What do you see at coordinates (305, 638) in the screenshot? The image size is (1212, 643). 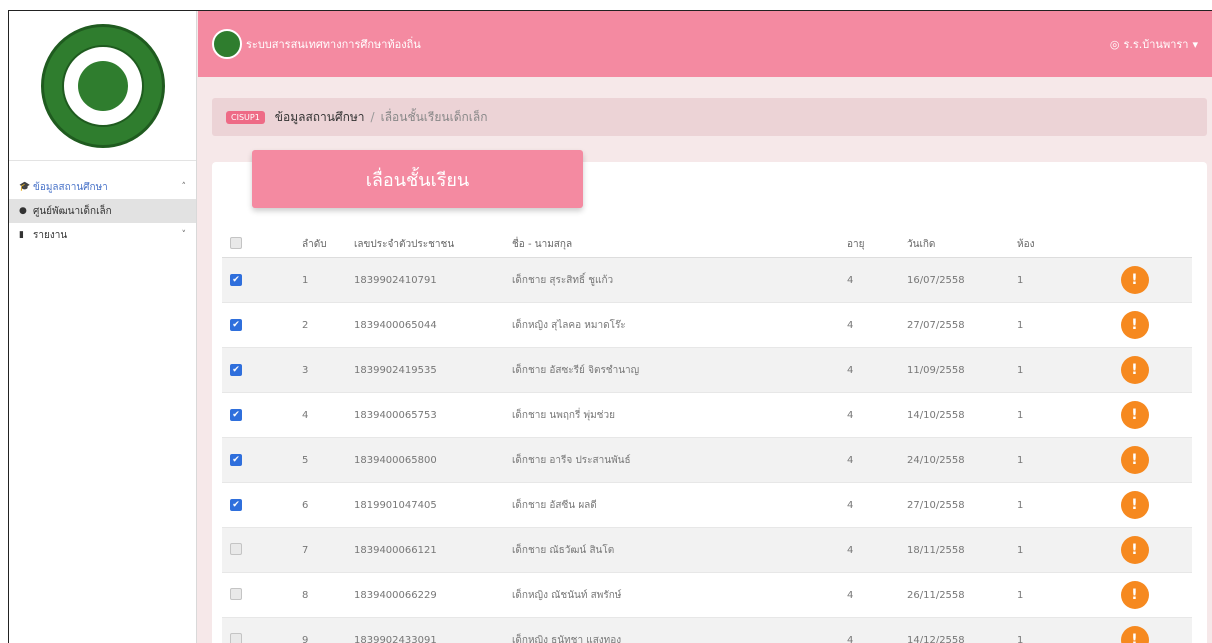 I see `cell-no: 9` at bounding box center [305, 638].